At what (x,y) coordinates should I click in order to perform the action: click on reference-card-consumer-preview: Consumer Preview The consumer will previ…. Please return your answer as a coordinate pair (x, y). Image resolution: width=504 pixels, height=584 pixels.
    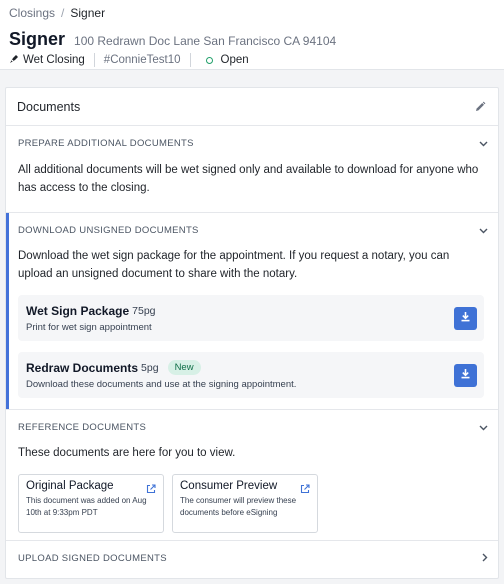
    Looking at the image, I should click on (245, 503).